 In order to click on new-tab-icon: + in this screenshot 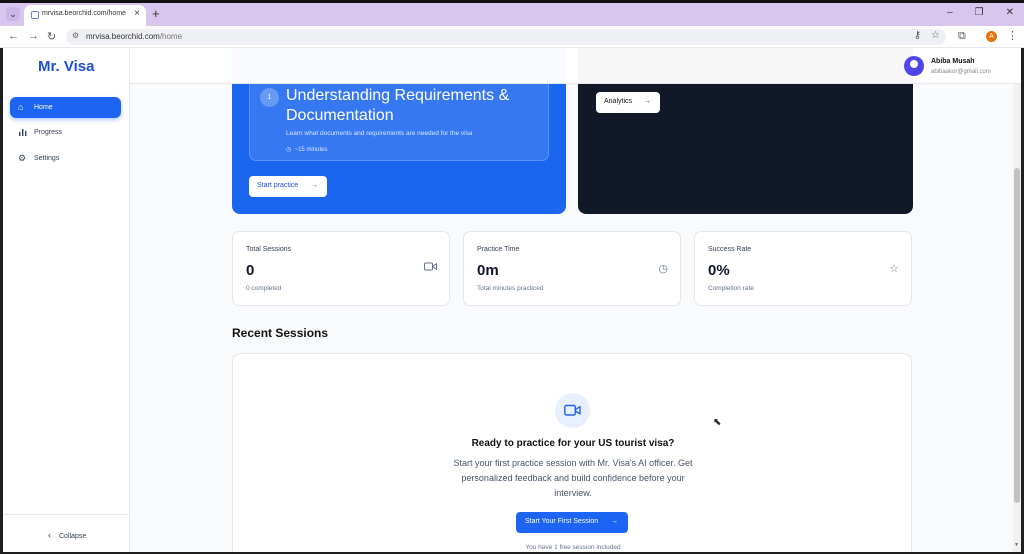, I will do `click(156, 14)`.